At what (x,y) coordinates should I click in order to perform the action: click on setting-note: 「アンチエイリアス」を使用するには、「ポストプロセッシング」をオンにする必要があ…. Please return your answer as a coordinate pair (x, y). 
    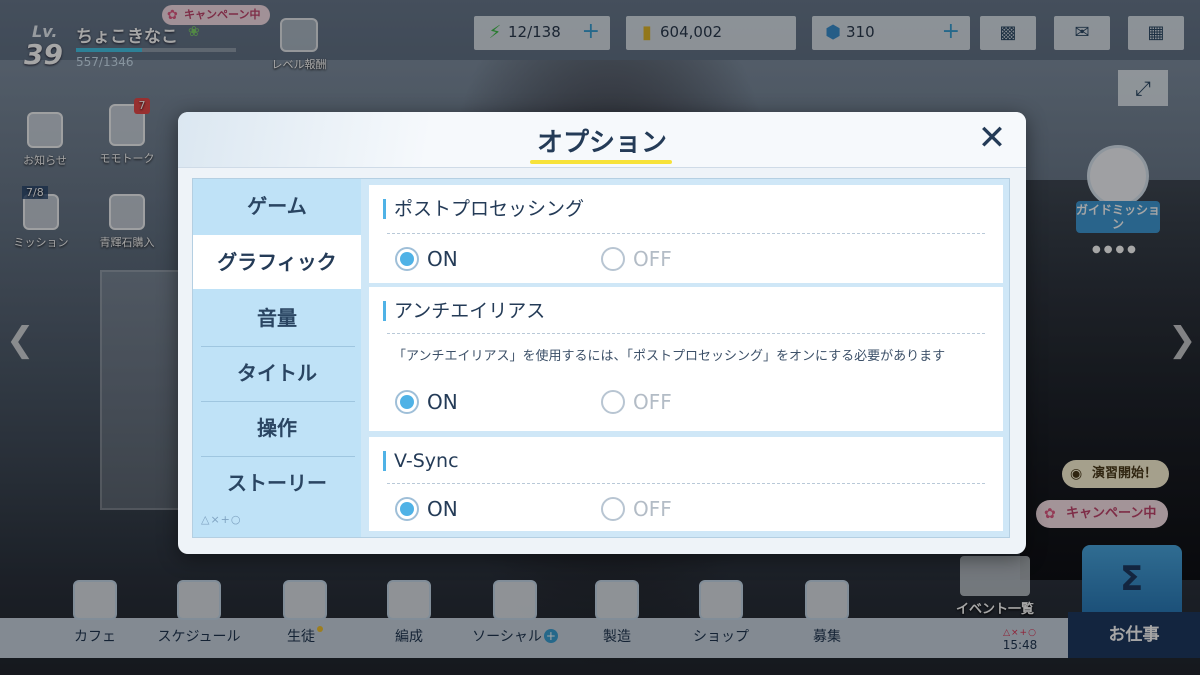
    Looking at the image, I should click on (669, 356).